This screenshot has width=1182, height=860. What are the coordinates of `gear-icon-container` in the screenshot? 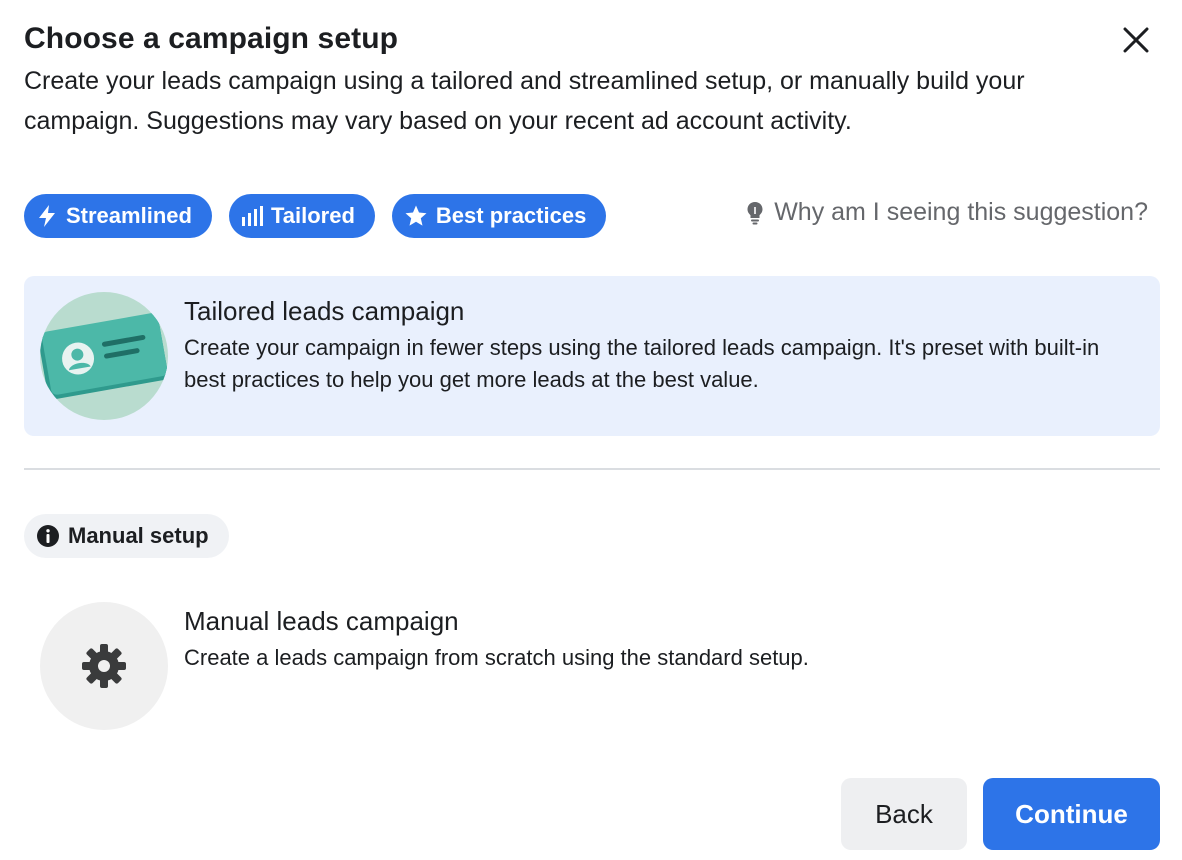 It's located at (104, 666).